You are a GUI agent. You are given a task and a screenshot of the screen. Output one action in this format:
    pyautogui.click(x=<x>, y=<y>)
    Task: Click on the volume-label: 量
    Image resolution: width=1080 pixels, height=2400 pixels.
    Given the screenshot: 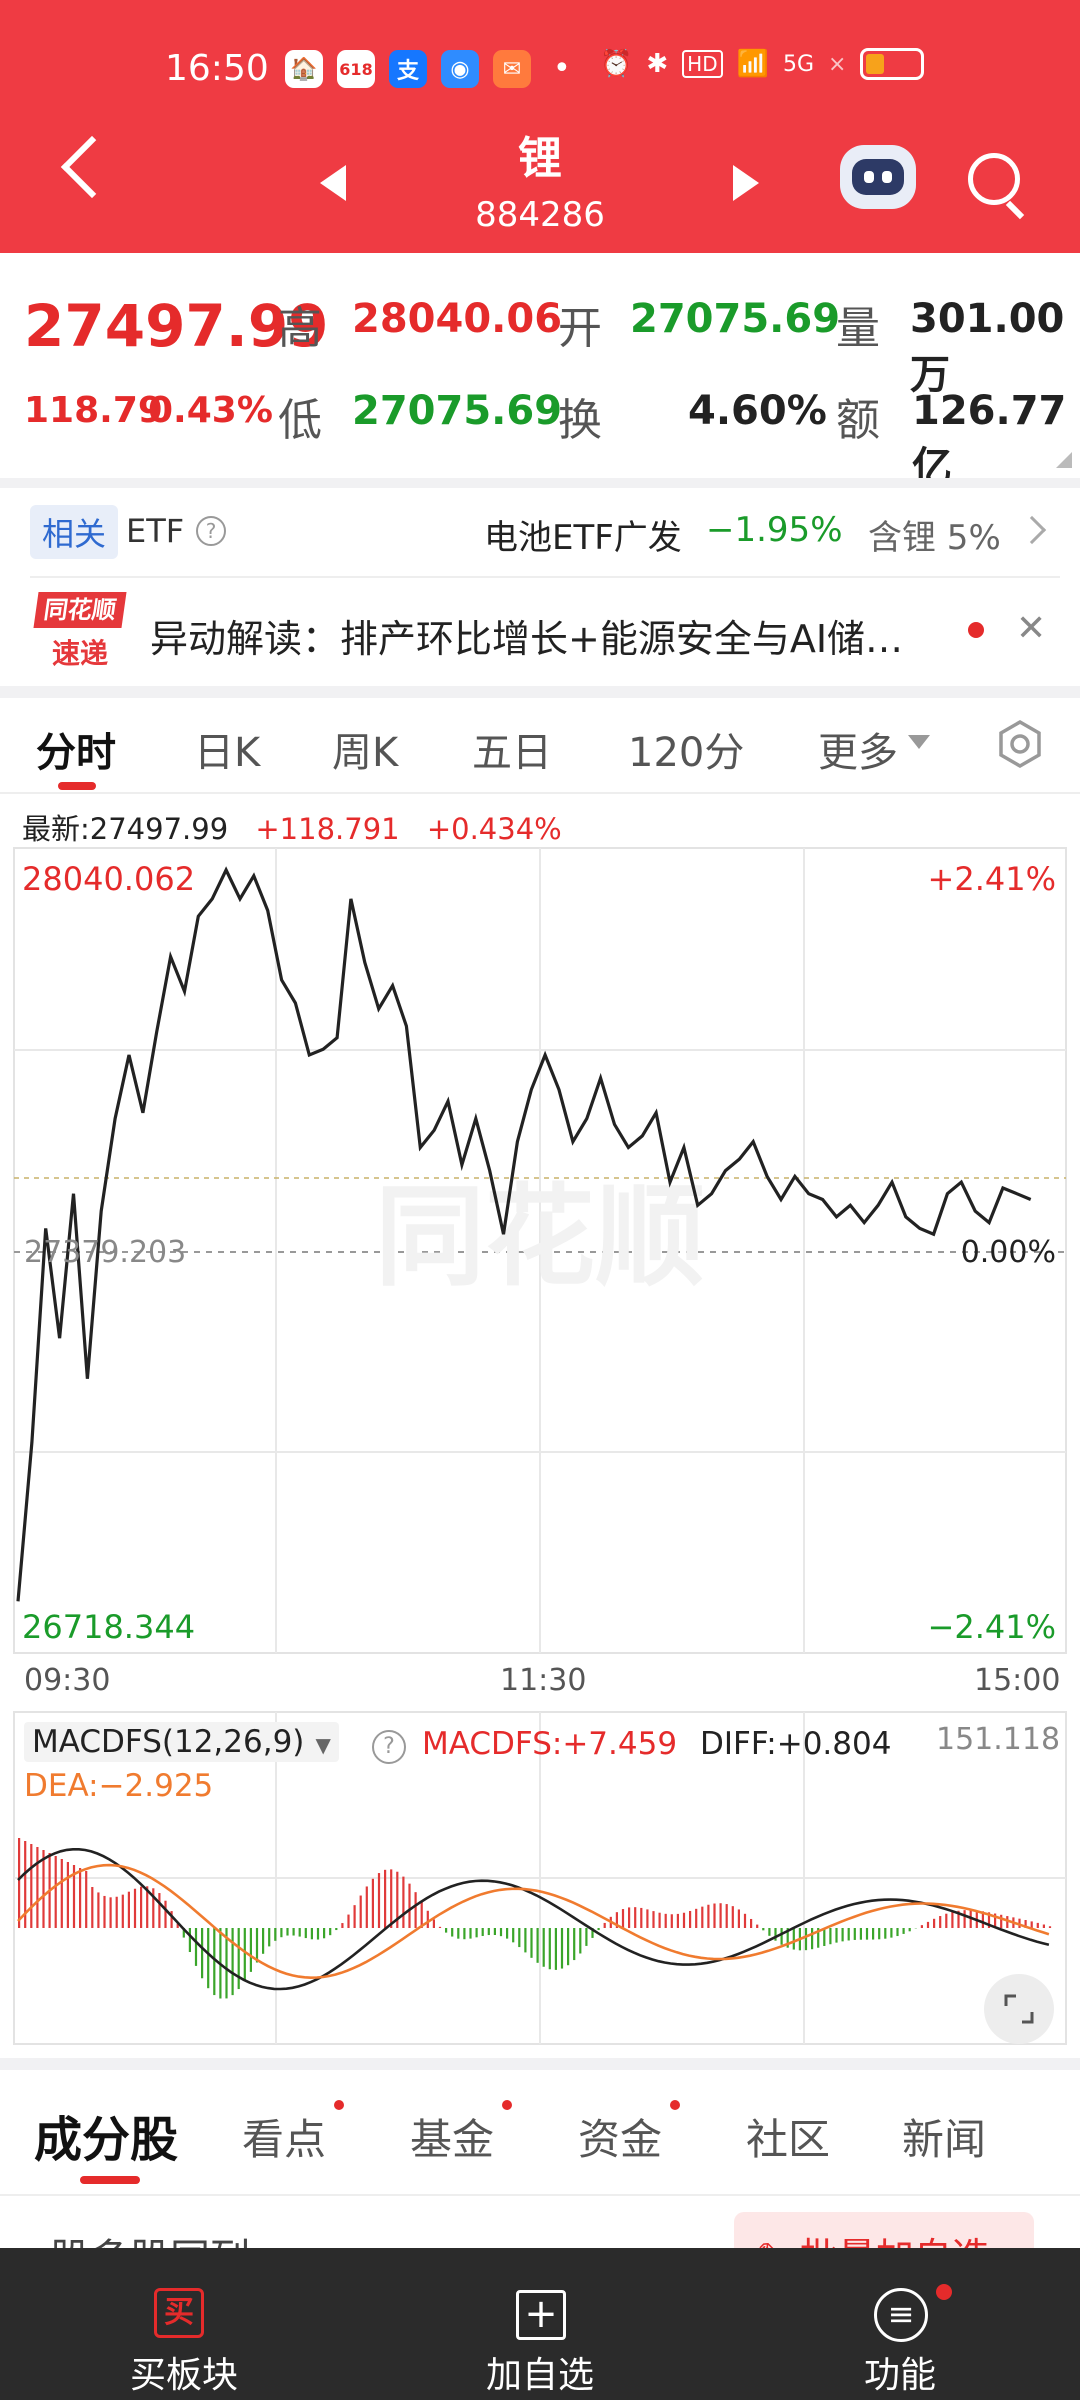 What is the action you would take?
    pyautogui.click(x=858, y=328)
    